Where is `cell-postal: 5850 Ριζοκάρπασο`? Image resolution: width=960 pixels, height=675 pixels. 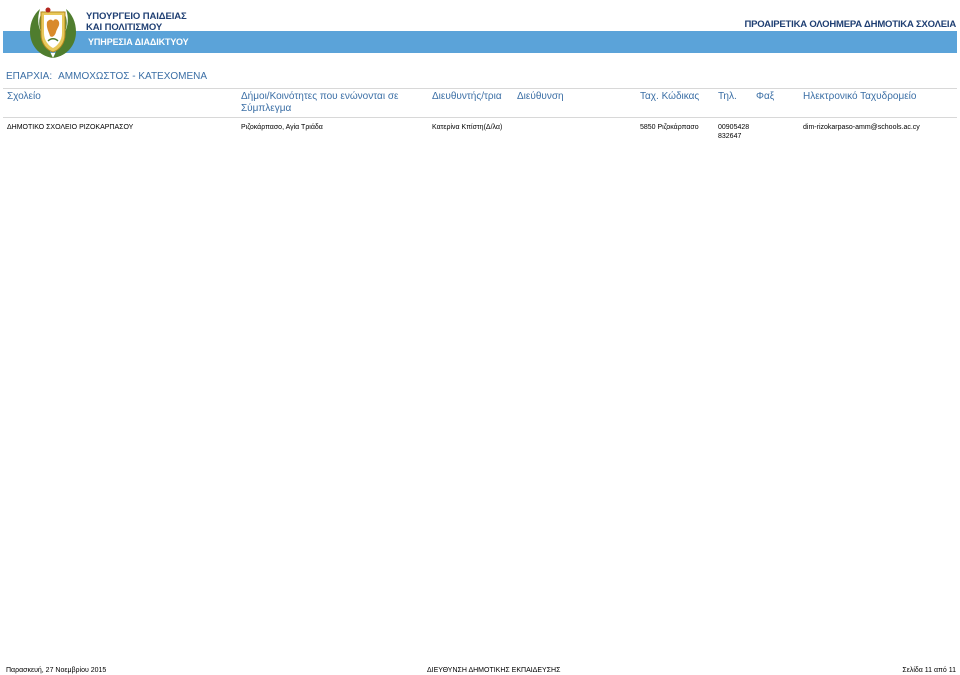
cell-postal: 5850 Ριζοκάρπασο is located at coordinates (669, 127).